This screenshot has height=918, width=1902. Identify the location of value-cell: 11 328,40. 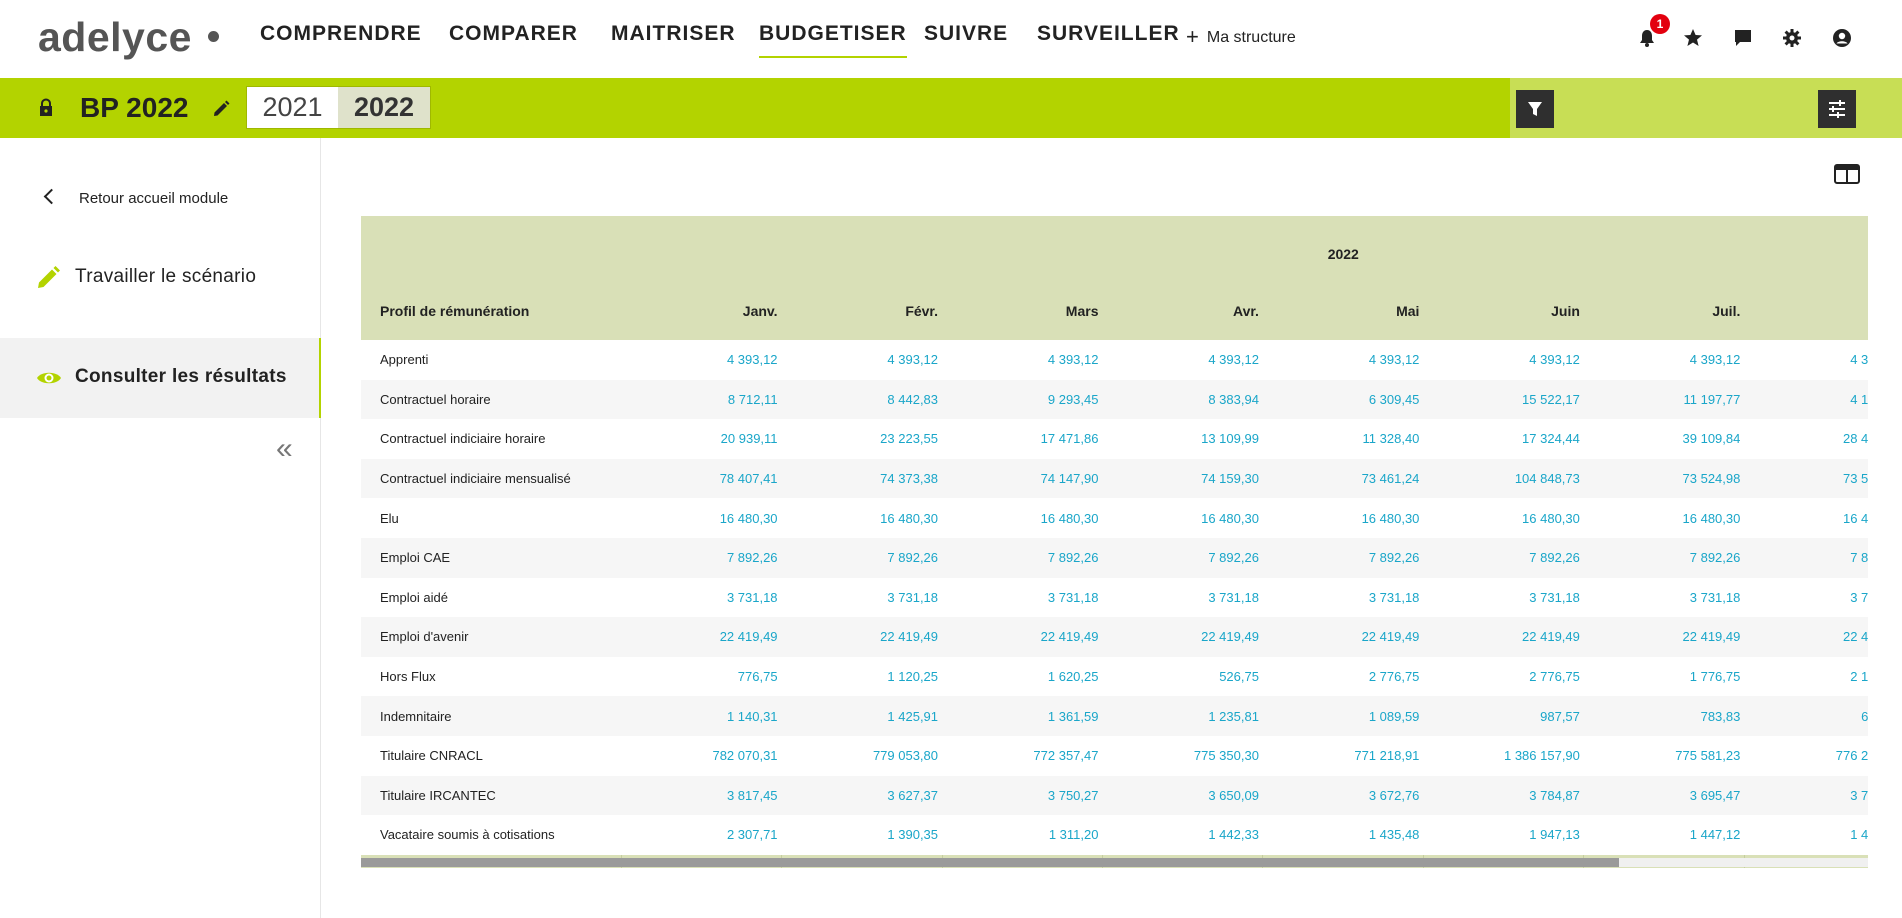
(1343, 439).